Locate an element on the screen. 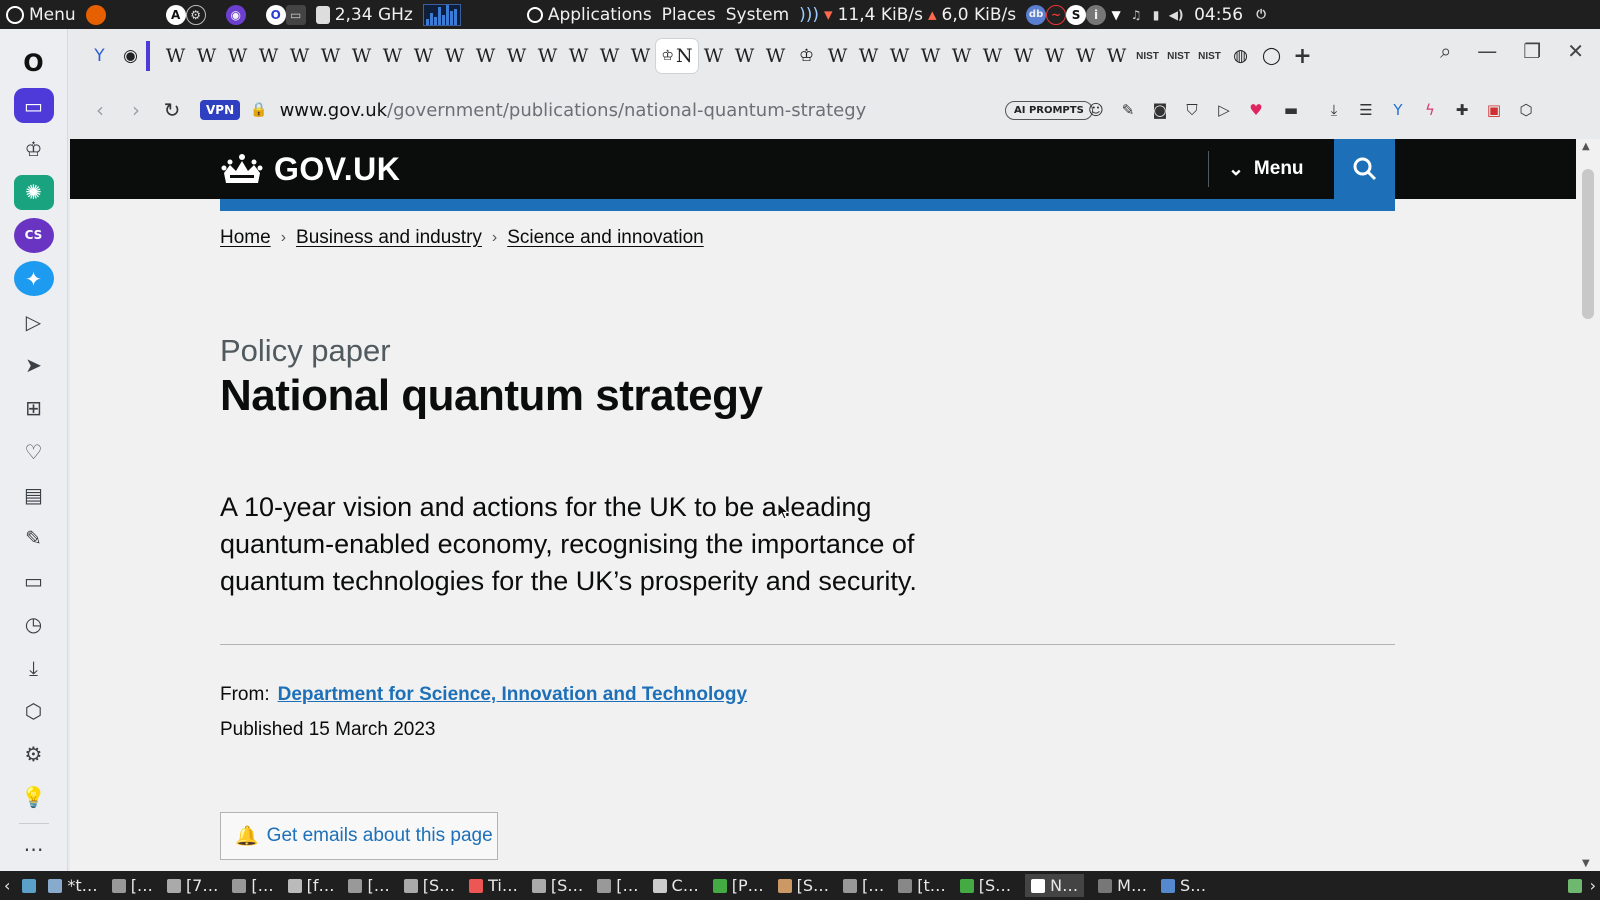 The width and height of the screenshot is (1600, 900). news-icon: ▤ is located at coordinates (34, 494).